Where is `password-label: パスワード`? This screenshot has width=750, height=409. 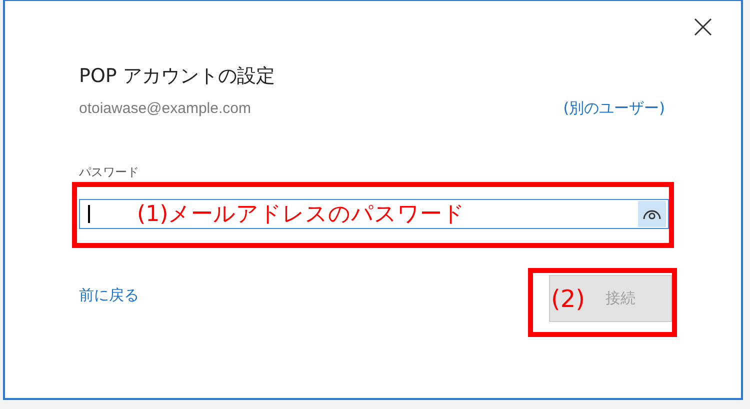 password-label: パスワード is located at coordinates (109, 172).